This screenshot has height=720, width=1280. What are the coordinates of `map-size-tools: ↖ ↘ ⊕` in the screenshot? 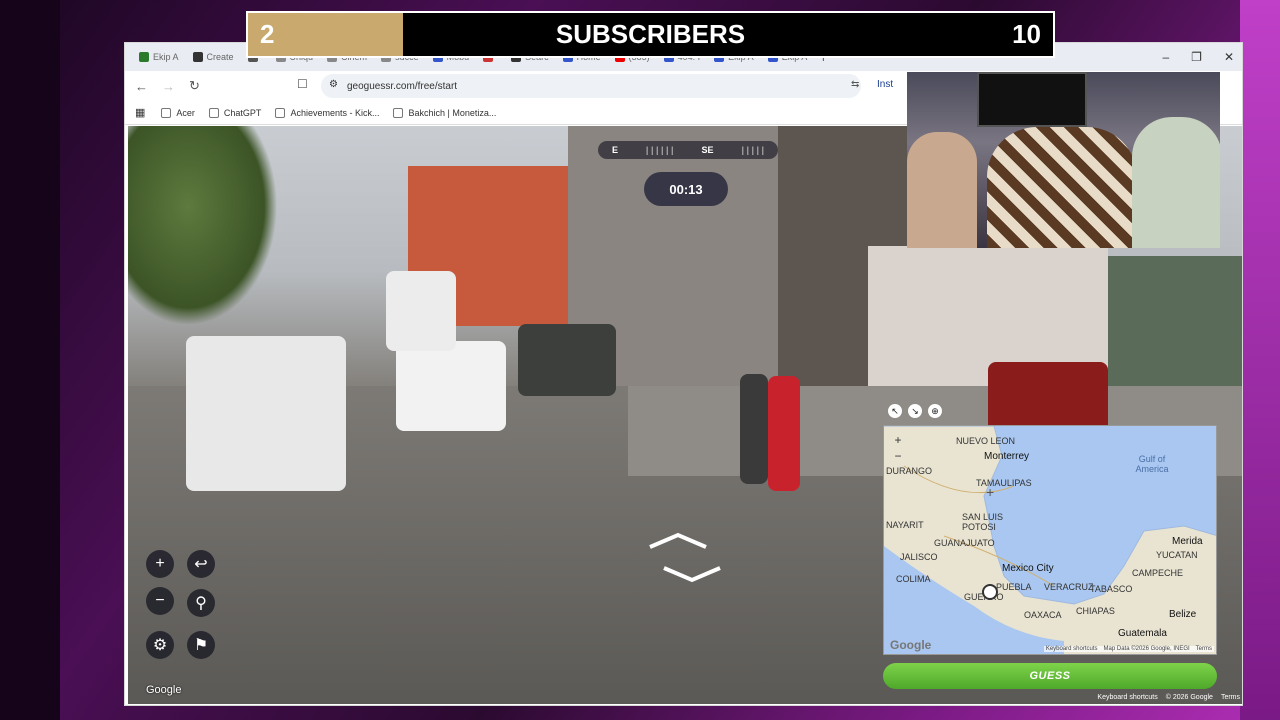 It's located at (915, 411).